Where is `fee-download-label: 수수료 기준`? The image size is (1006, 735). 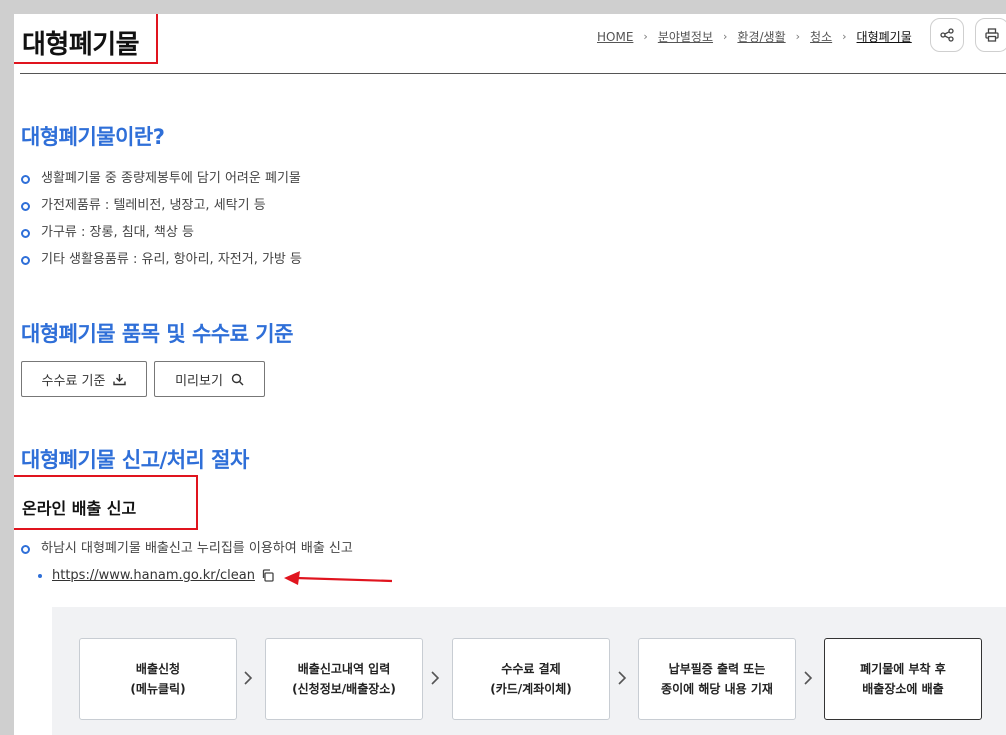 fee-download-label: 수수료 기준 is located at coordinates (73, 381).